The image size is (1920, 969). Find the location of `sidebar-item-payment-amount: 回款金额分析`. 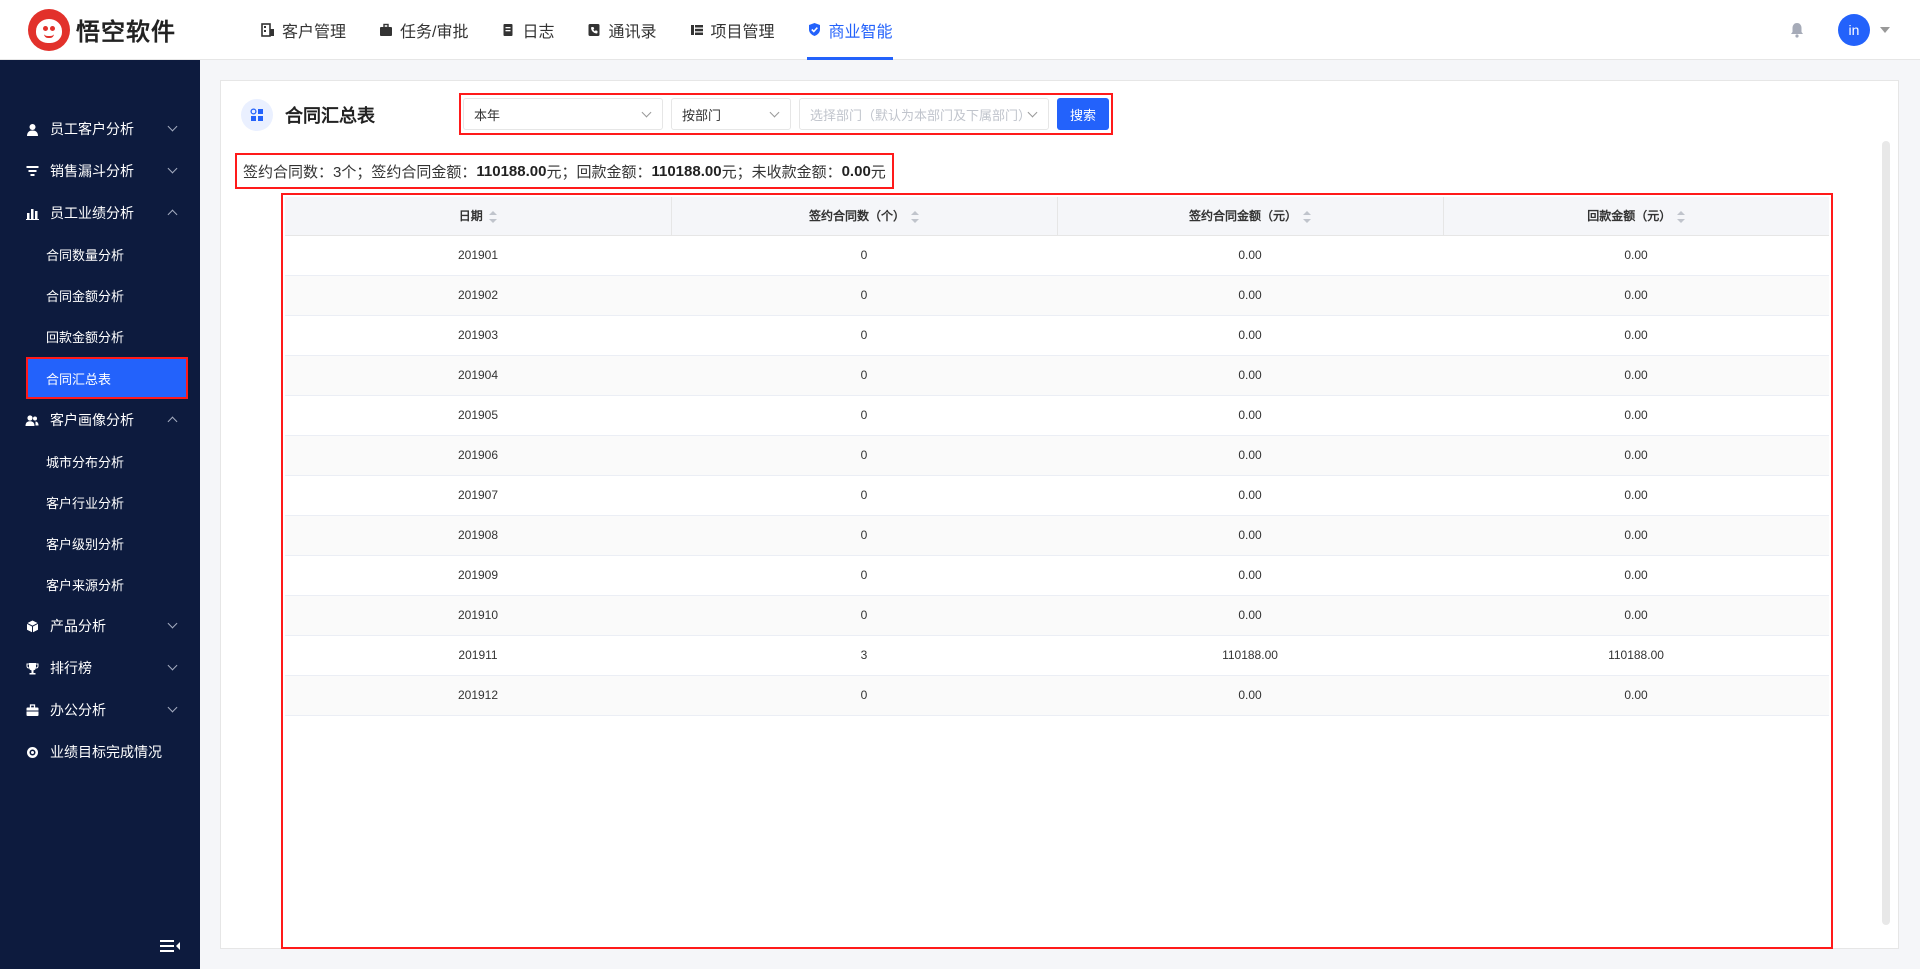

sidebar-item-payment-amount: 回款金额分析 is located at coordinates (100, 336).